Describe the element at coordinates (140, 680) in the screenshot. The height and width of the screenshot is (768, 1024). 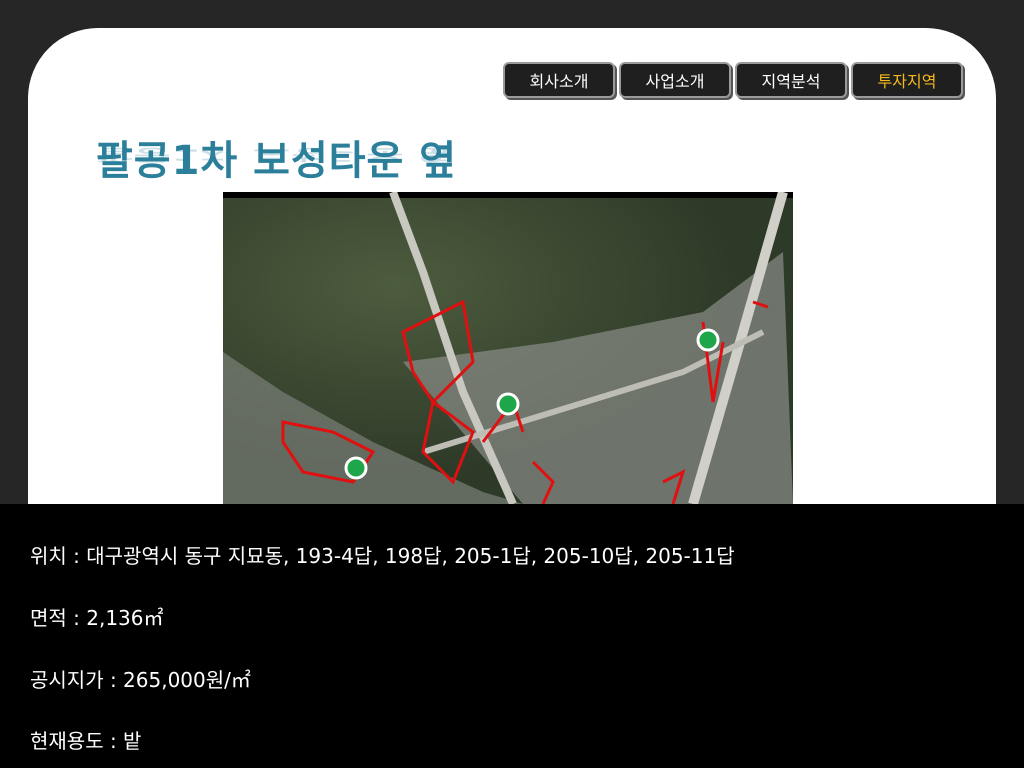
I see `price-text: 공시지가 : 265,000원/㎡` at that location.